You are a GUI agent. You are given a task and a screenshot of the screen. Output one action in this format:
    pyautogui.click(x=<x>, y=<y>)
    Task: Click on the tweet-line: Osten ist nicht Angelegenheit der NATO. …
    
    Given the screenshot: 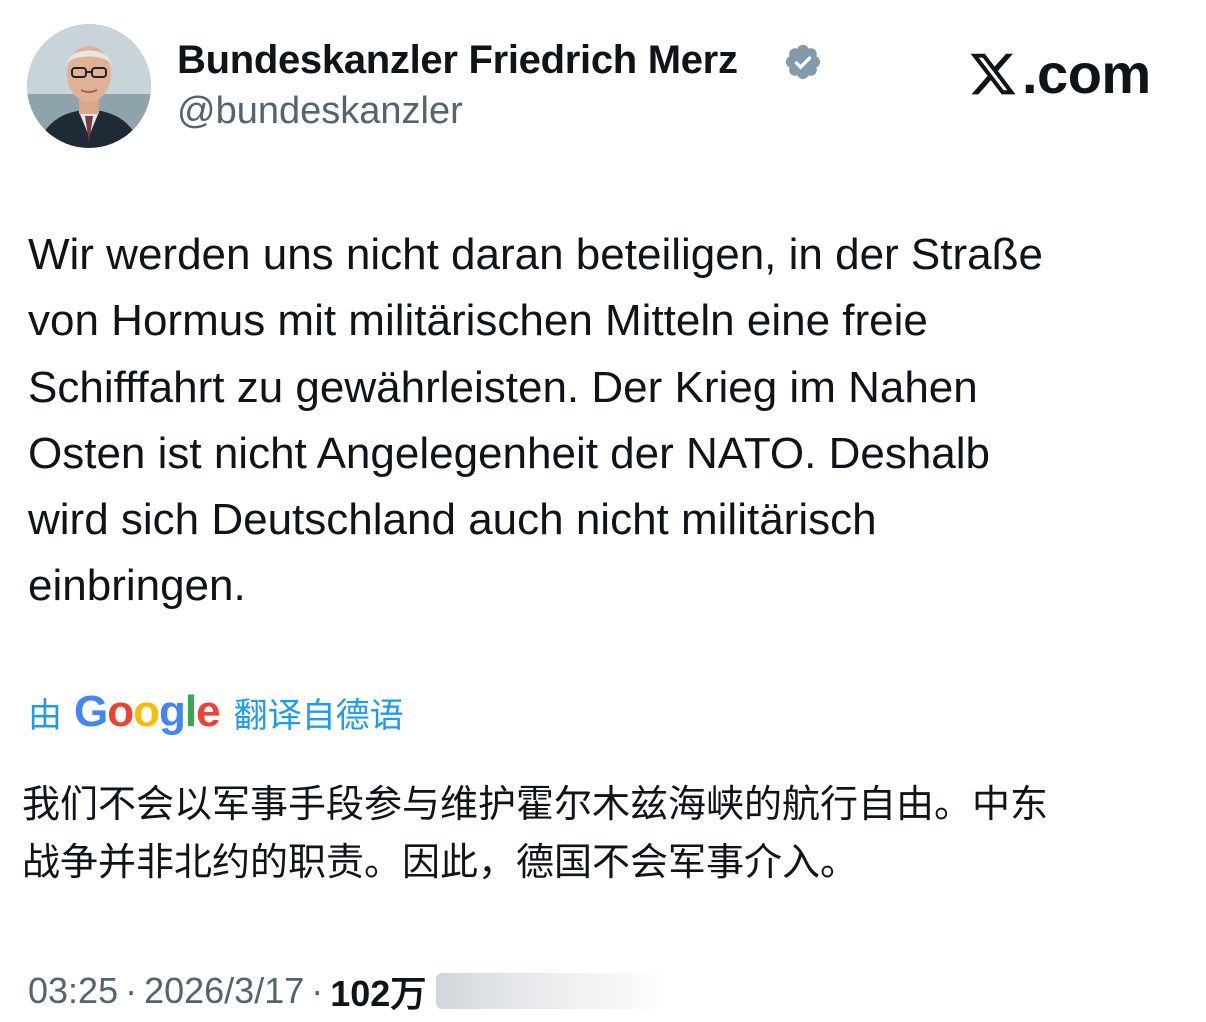 What is the action you would take?
    pyautogui.click(x=509, y=453)
    